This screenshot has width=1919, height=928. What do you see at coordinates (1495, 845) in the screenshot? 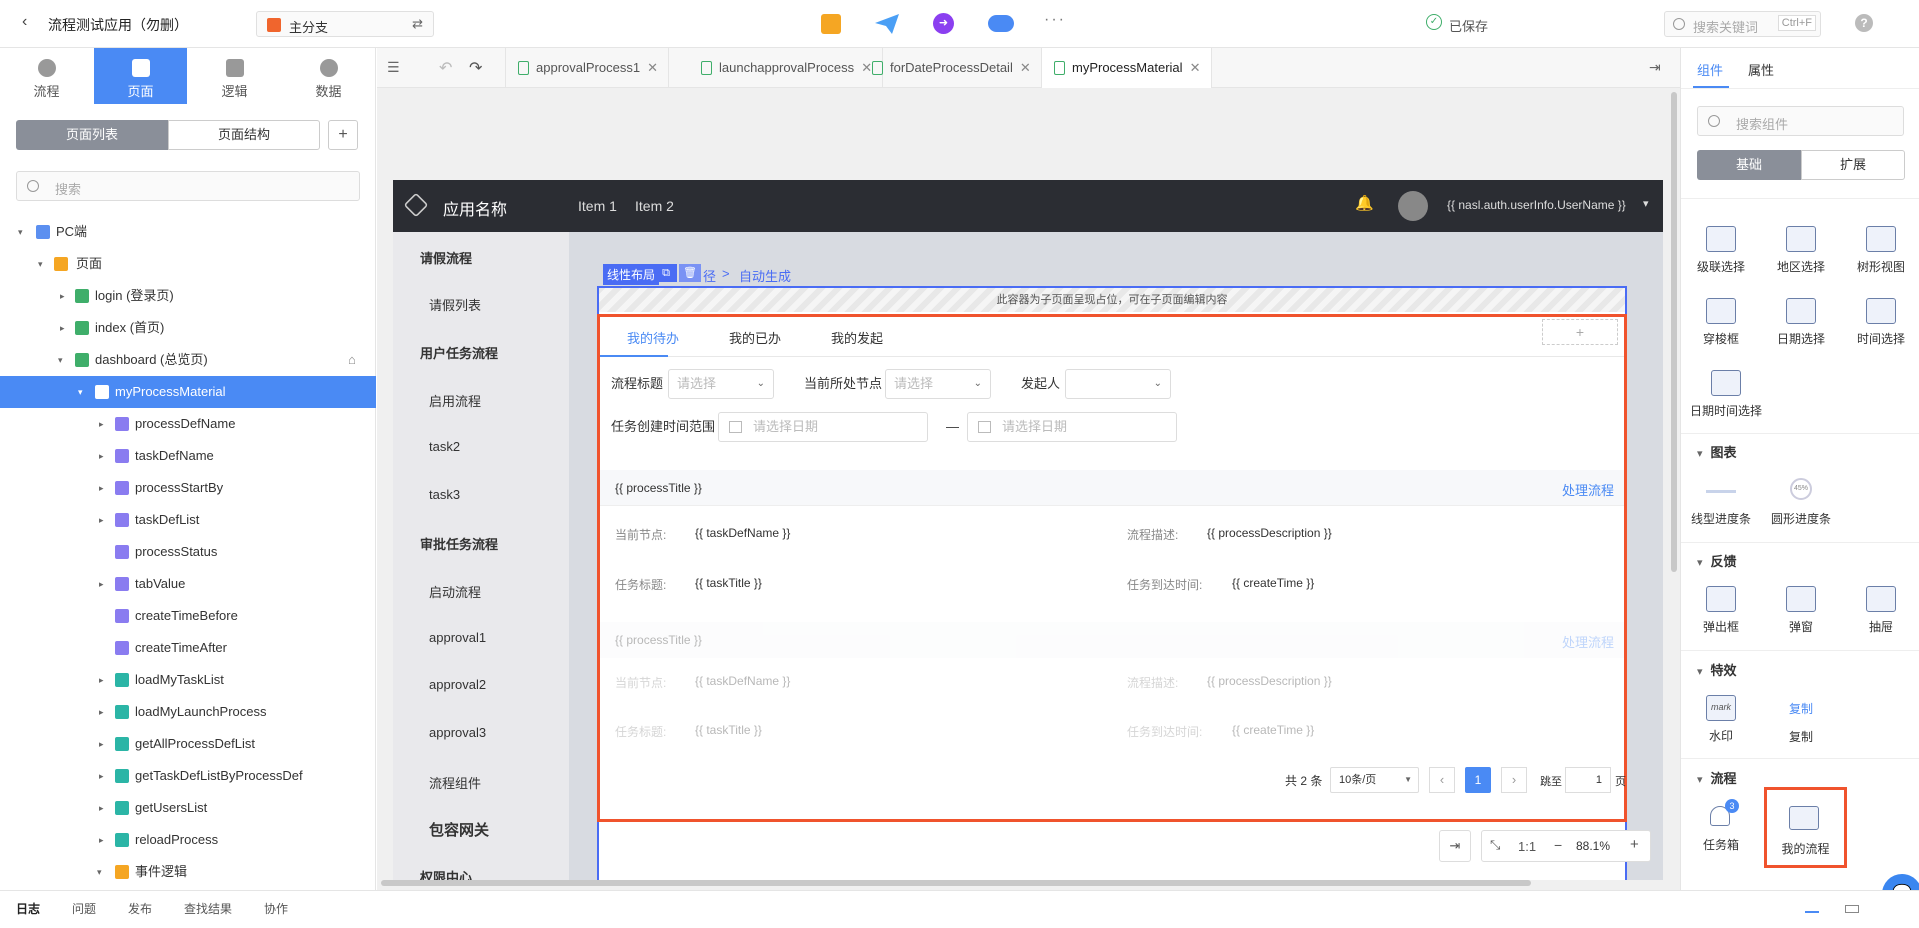
I see `shrink-icon: ⤡` at bounding box center [1495, 845].